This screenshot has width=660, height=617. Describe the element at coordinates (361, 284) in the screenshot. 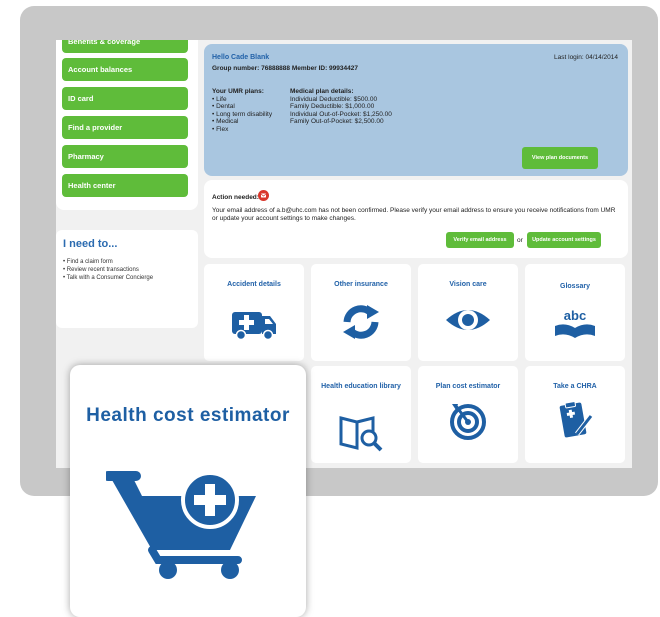

I see `tile-label: Other insurance` at that location.